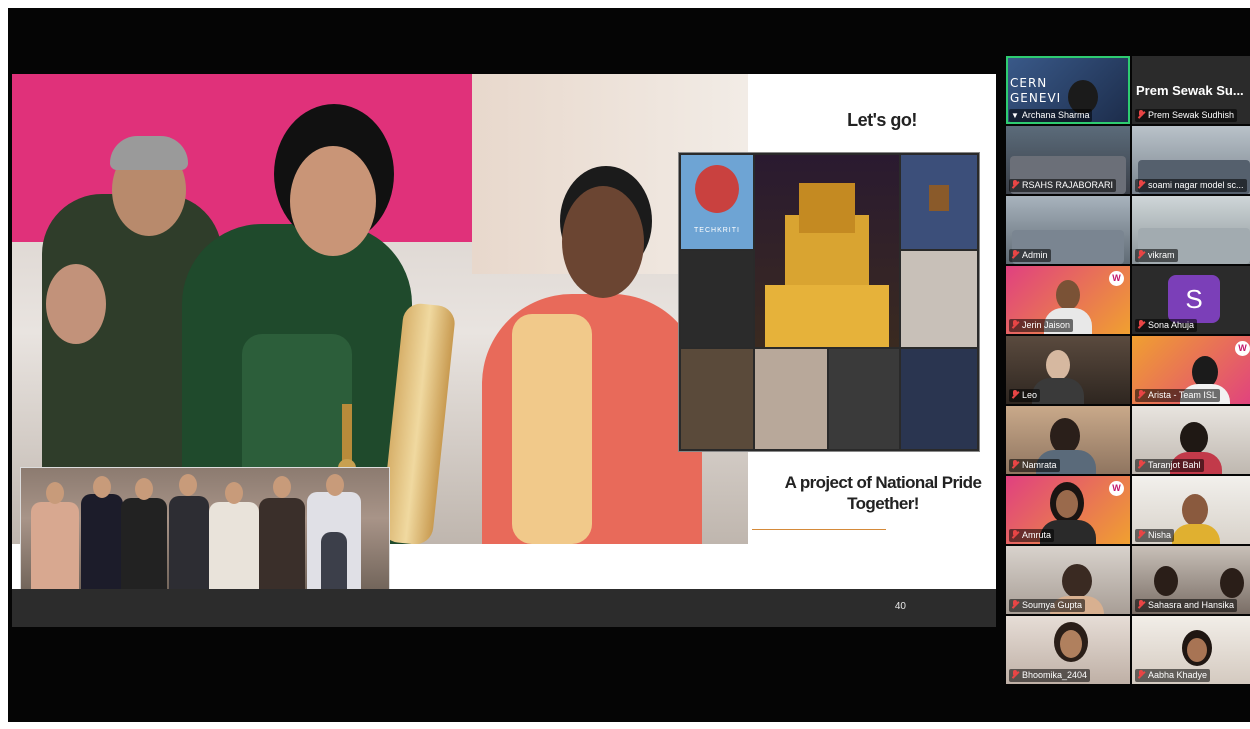 Image resolution: width=1250 pixels, height=729 pixels. I want to click on participant-tile: vikram, so click(1191, 230).